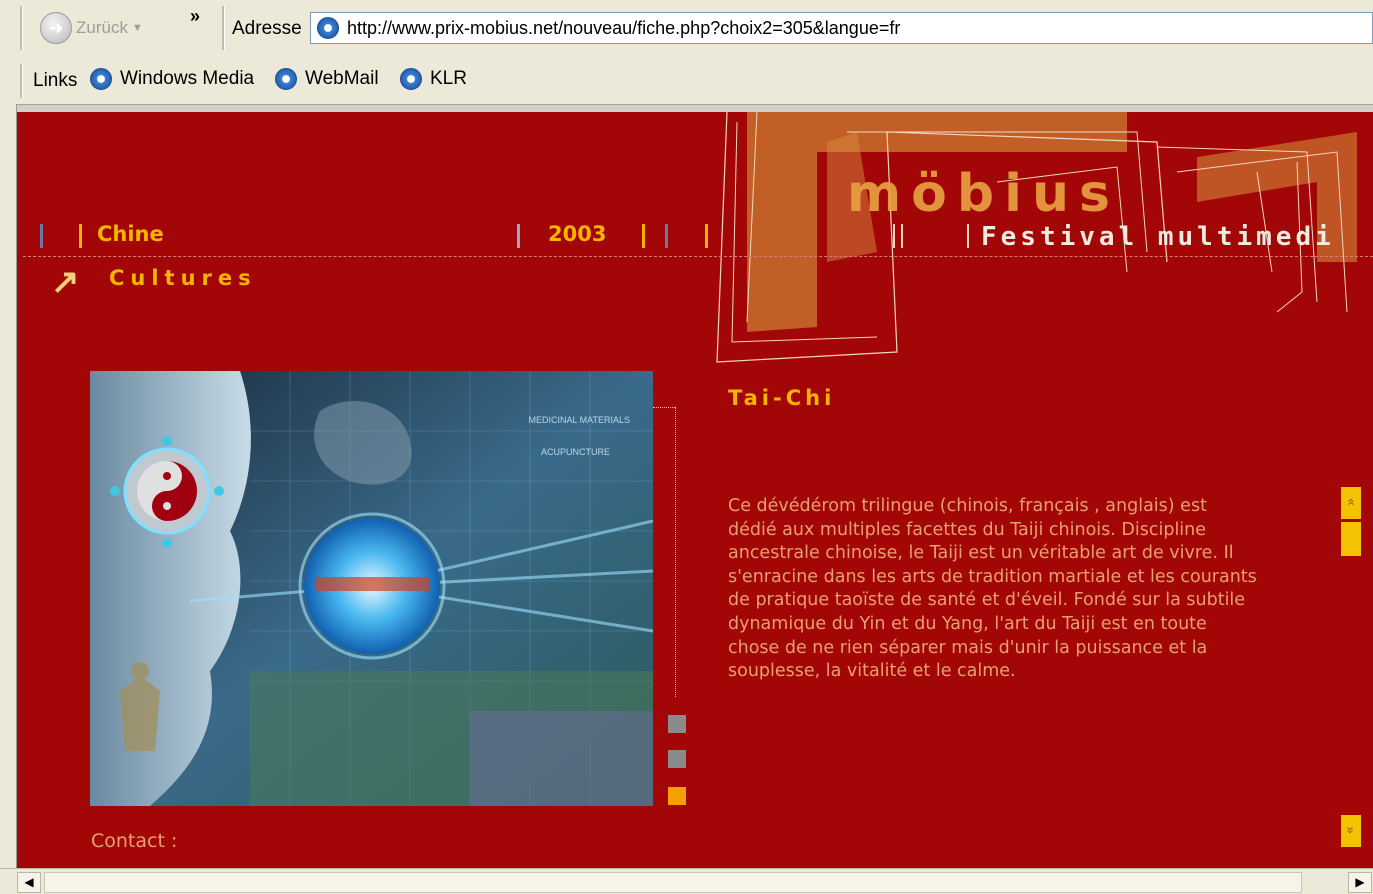 The width and height of the screenshot is (1373, 894). Describe the element at coordinates (102, 27) in the screenshot. I see `back-label: Zurück` at that location.